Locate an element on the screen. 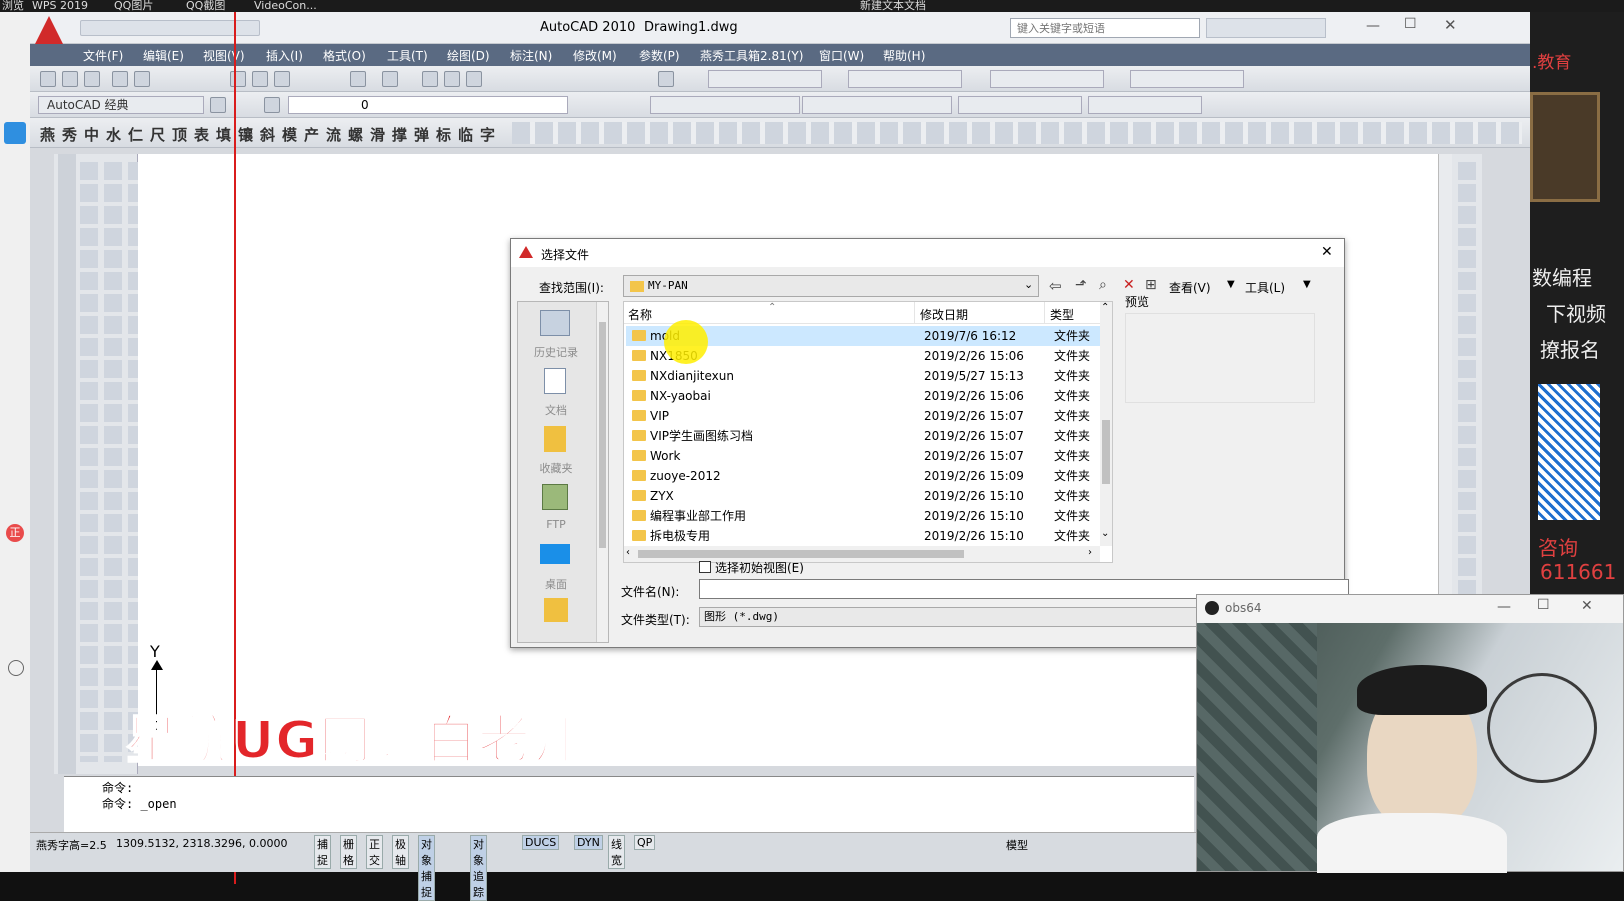  tools-menu: 工具(L) is located at coordinates (1265, 287).